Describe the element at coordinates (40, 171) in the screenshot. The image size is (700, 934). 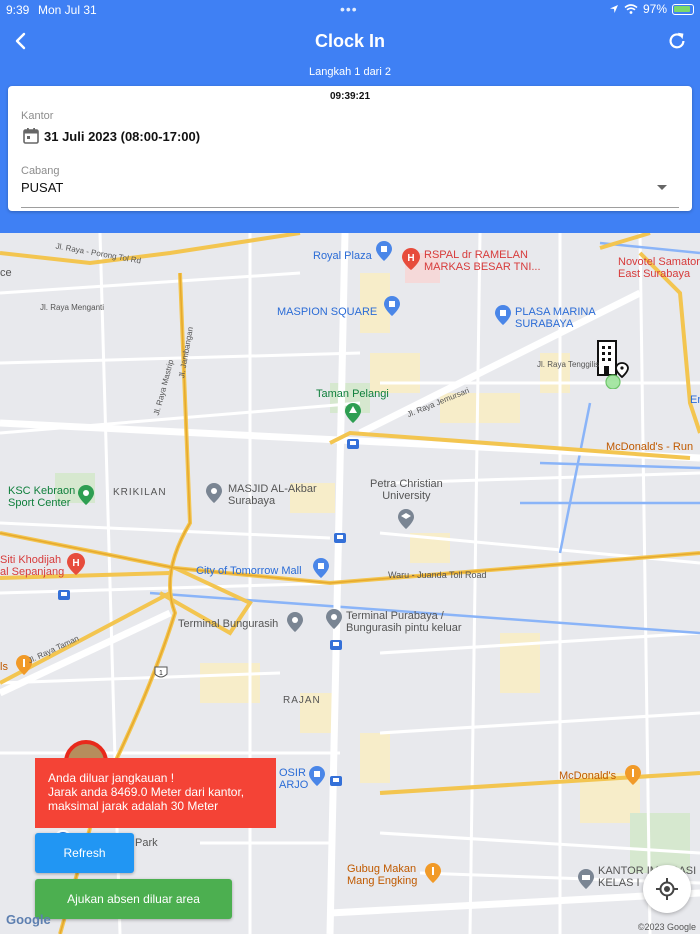
I see `cabang-label: Cabang` at that location.